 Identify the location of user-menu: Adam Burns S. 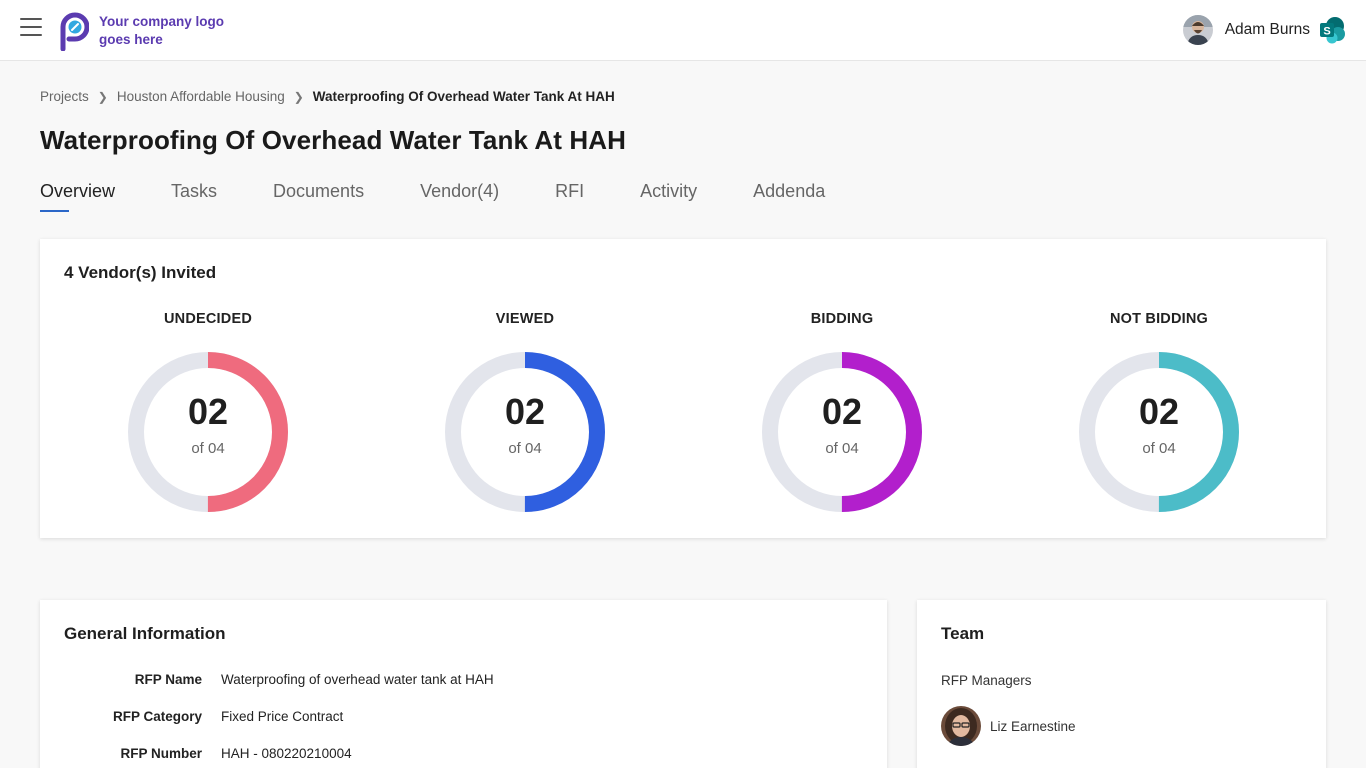
(1264, 30).